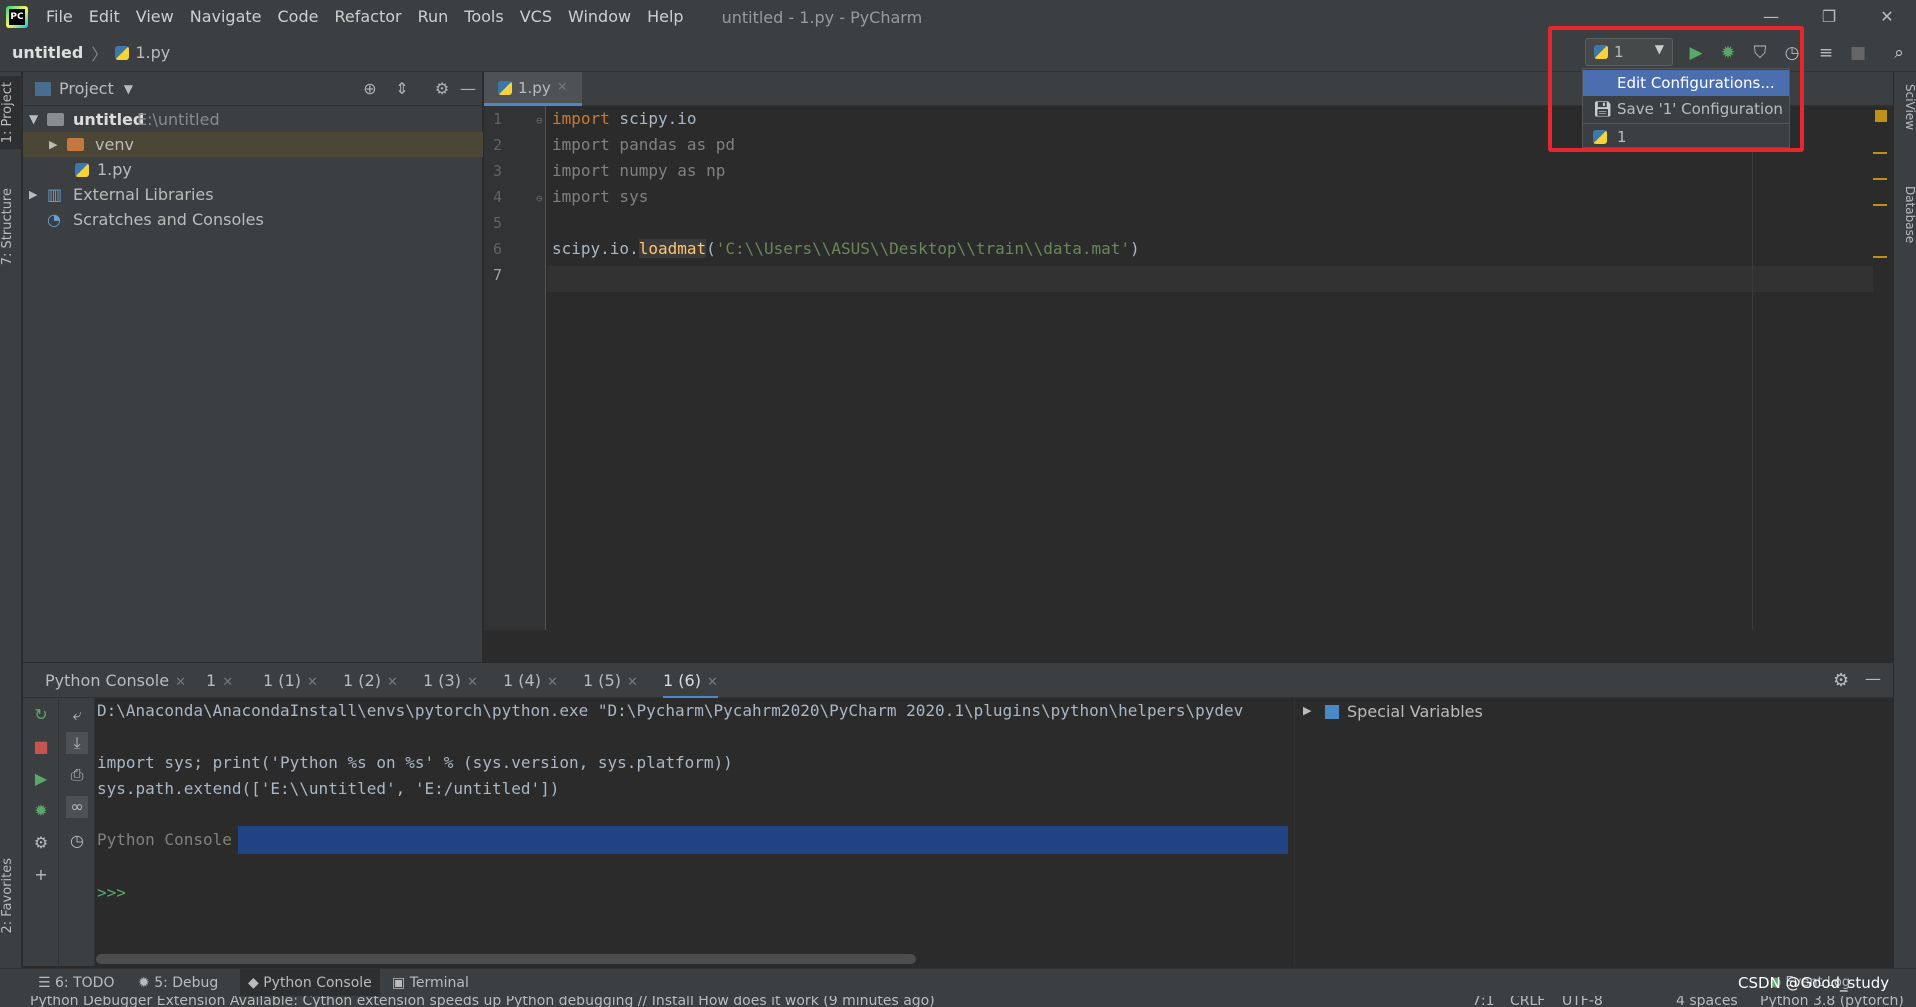  Describe the element at coordinates (77, 715) in the screenshot. I see `soft-wrap-icon: ⤶` at that location.